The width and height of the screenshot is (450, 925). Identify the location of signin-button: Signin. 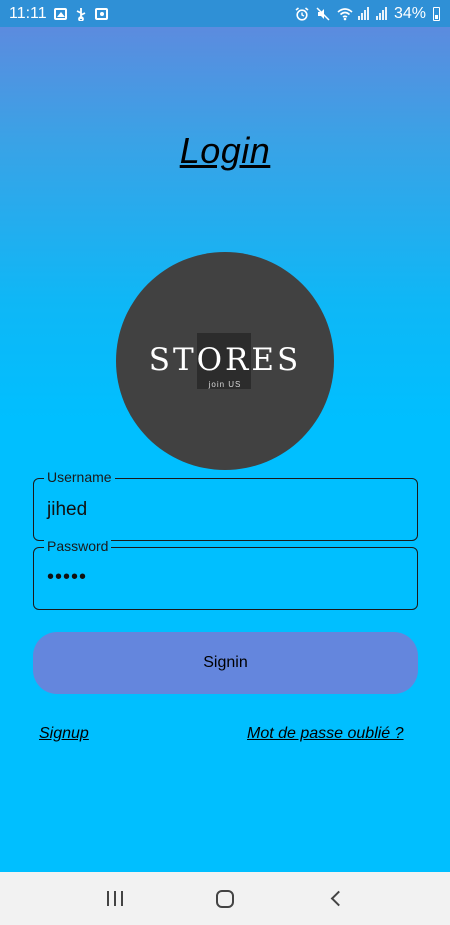
(225, 663).